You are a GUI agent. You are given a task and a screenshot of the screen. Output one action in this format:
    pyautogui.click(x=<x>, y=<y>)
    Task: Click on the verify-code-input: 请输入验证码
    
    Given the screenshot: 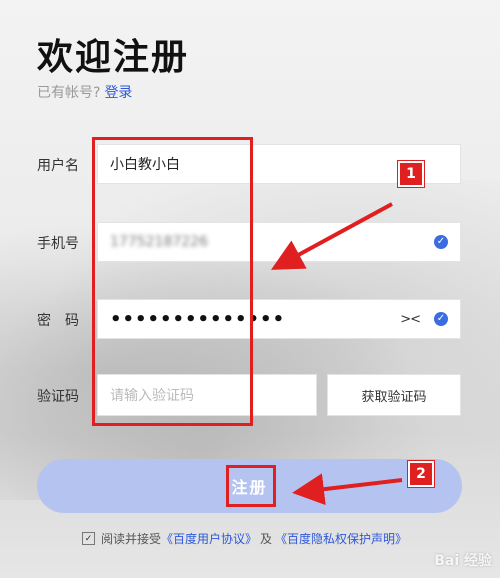 What is the action you would take?
    pyautogui.click(x=207, y=395)
    